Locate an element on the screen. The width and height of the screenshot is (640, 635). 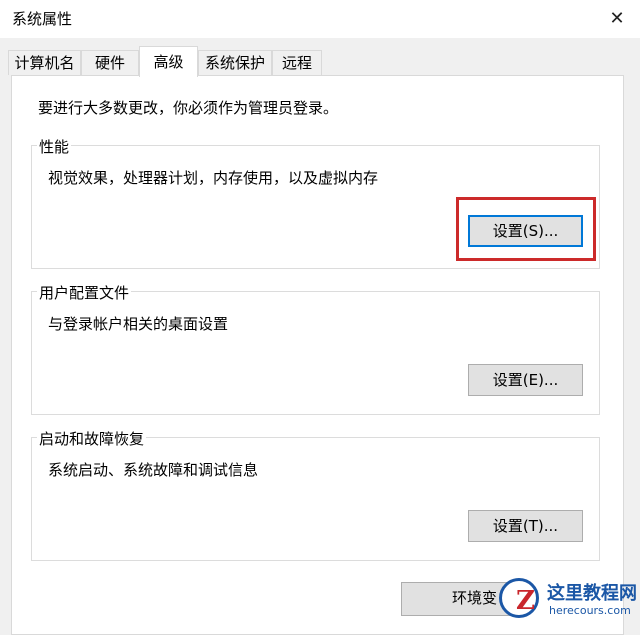
title-bar: 系统属性 ✕ is located at coordinates (320, 19).